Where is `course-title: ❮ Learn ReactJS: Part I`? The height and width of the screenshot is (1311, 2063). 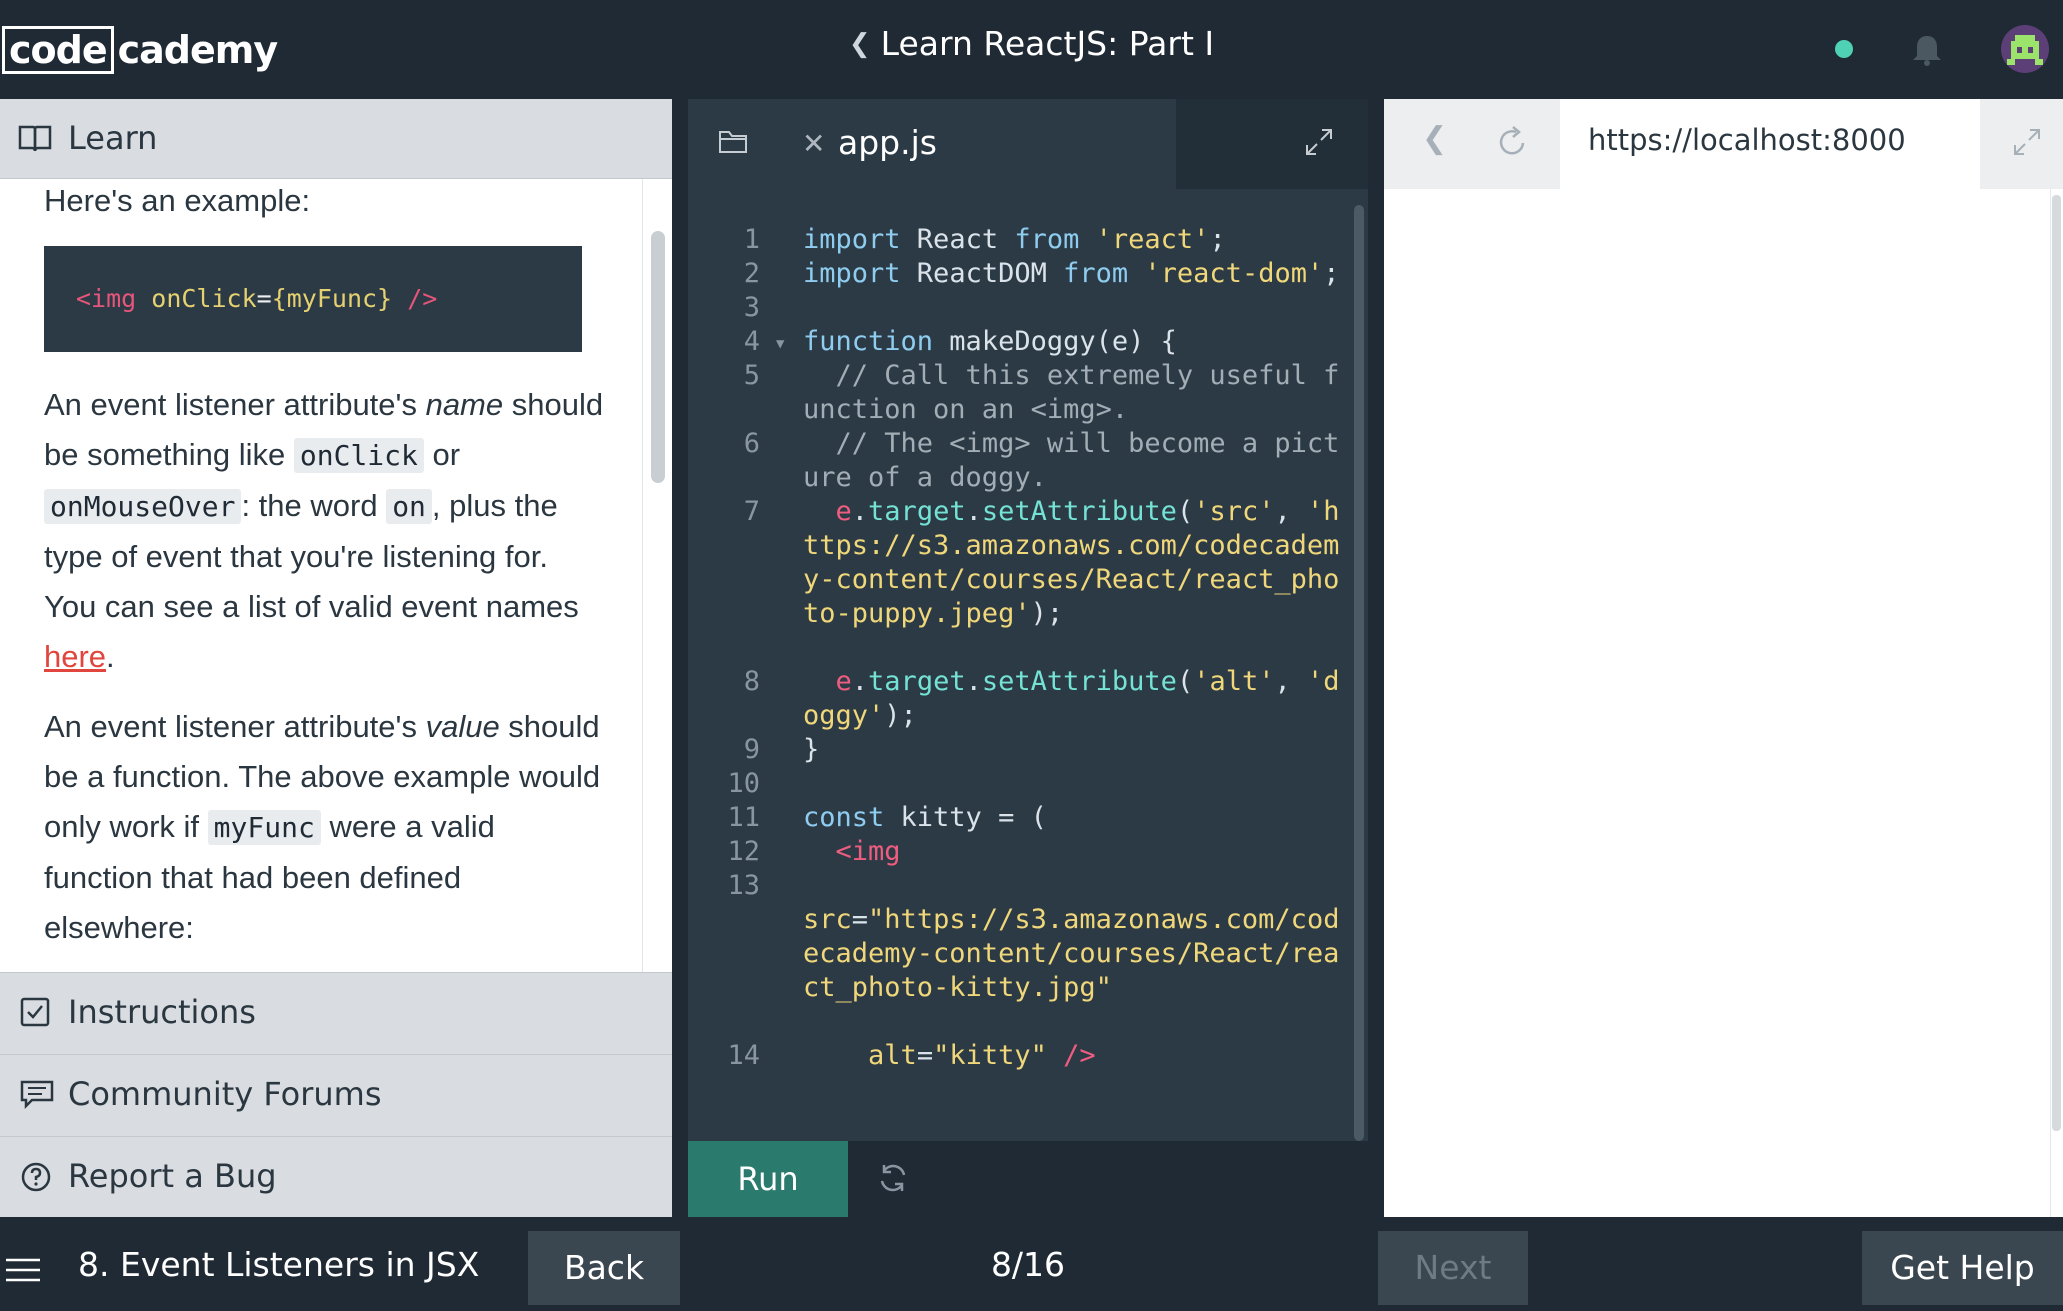
course-title: ❮ Learn ReactJS: Part I is located at coordinates (1031, 43).